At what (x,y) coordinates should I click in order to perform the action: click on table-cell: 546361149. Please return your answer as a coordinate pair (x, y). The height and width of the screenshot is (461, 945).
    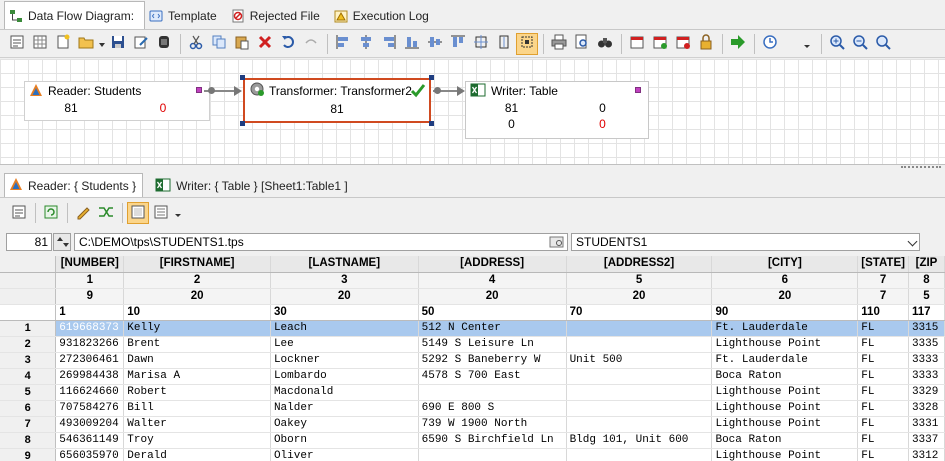
    Looking at the image, I should click on (90, 440).